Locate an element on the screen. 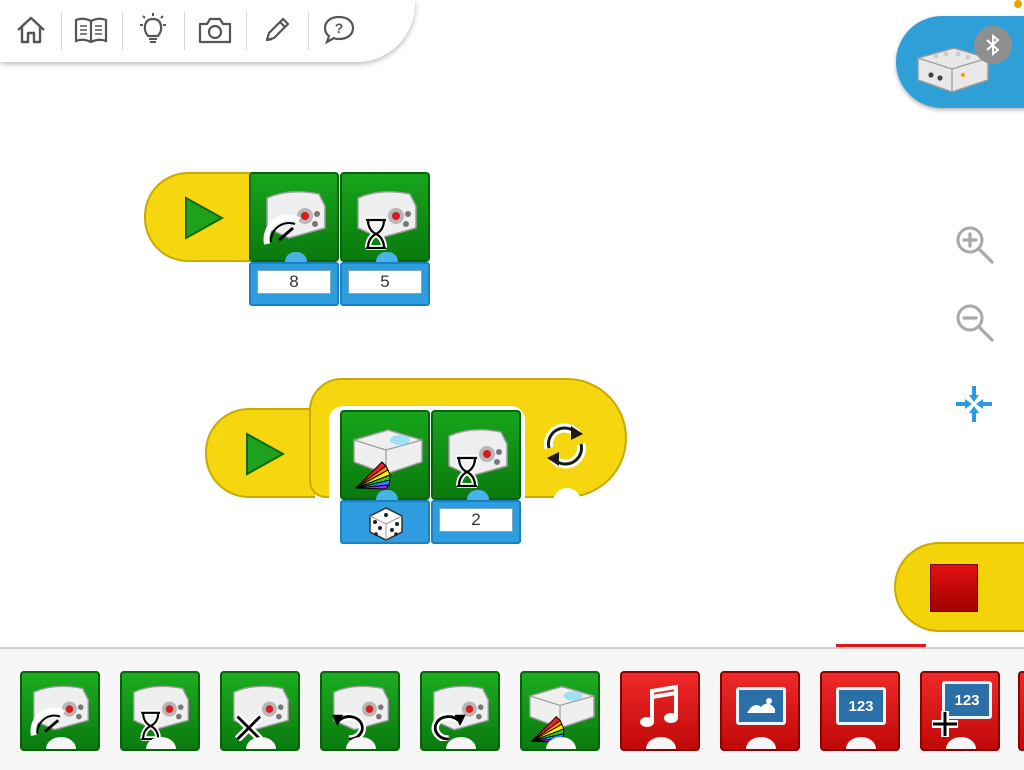  palette-motor-power-block is located at coordinates (60, 711).